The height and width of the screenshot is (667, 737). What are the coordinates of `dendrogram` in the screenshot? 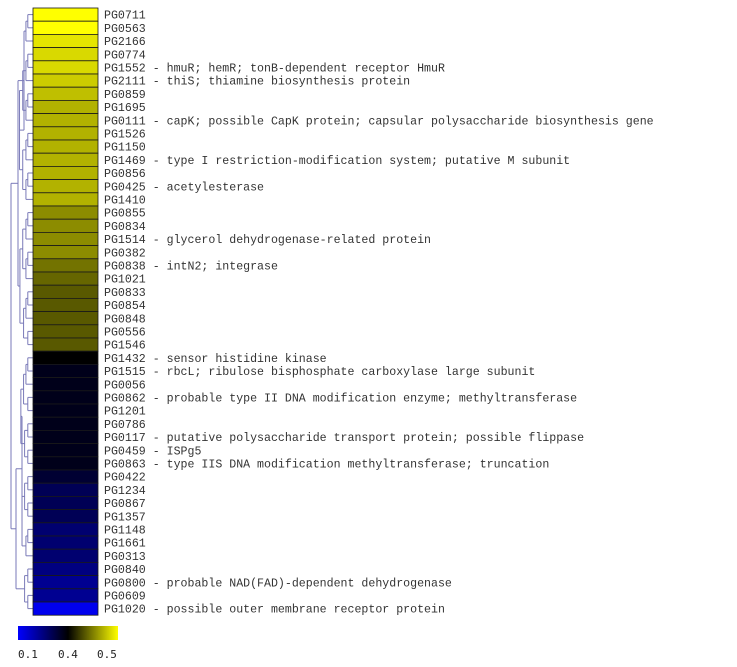 It's located at (21, 312).